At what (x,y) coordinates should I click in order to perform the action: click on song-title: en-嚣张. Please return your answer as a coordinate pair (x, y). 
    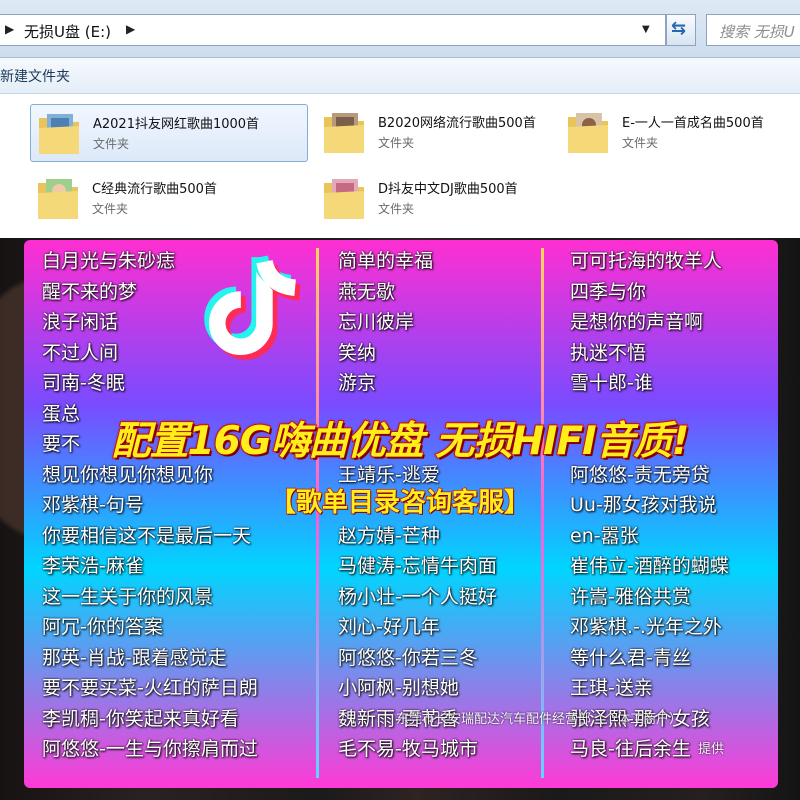
    Looking at the image, I should click on (604, 535).